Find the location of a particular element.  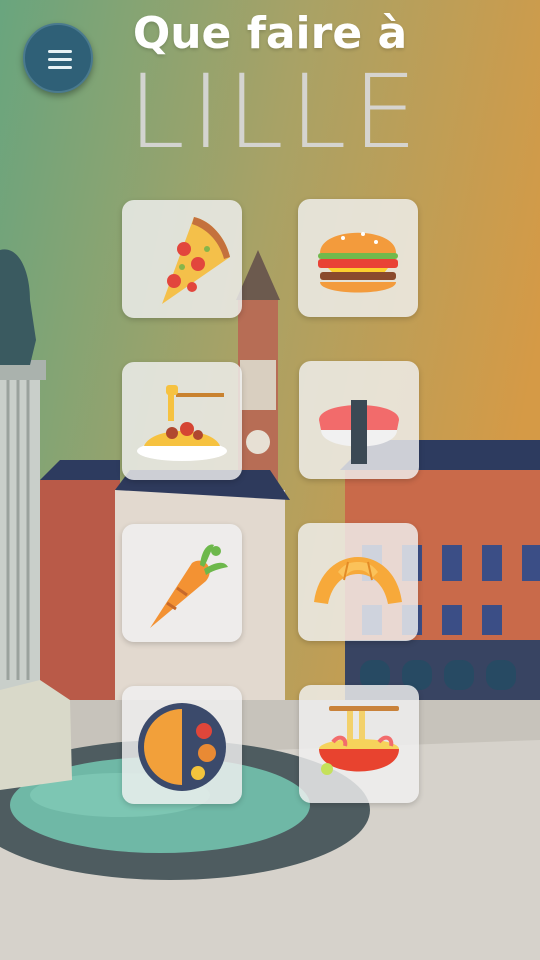

hamburger-menu-icon is located at coordinates (60, 51).